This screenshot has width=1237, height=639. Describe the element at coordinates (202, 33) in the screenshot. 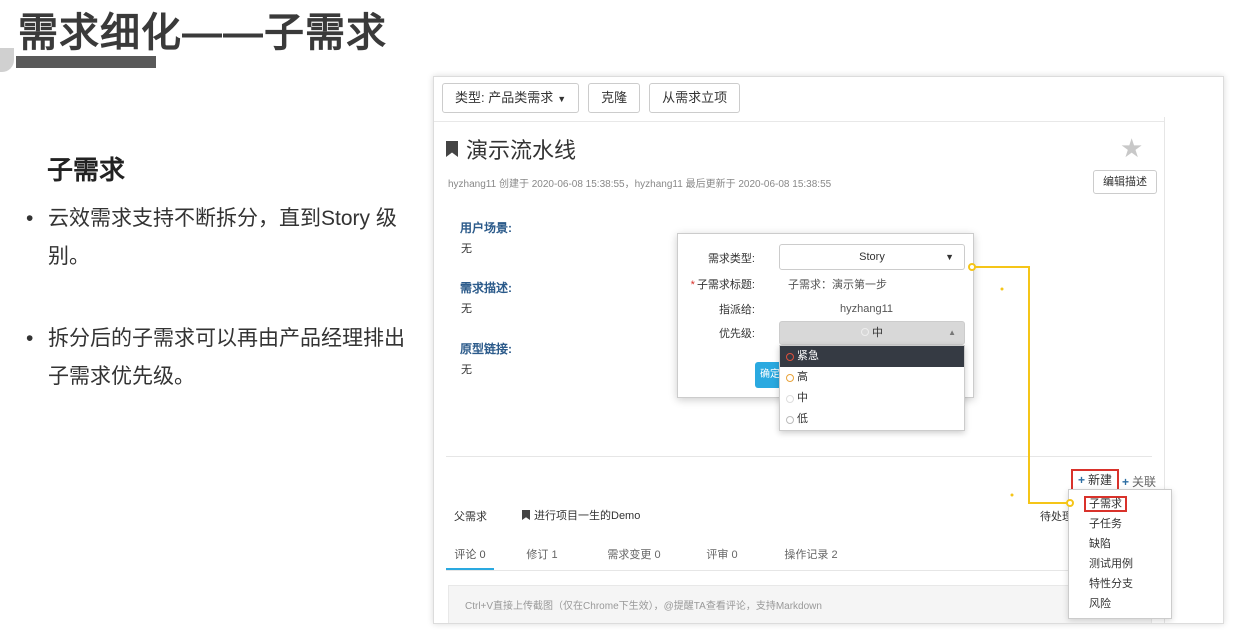

I see `slide-title: 需求细化——子需求` at that location.